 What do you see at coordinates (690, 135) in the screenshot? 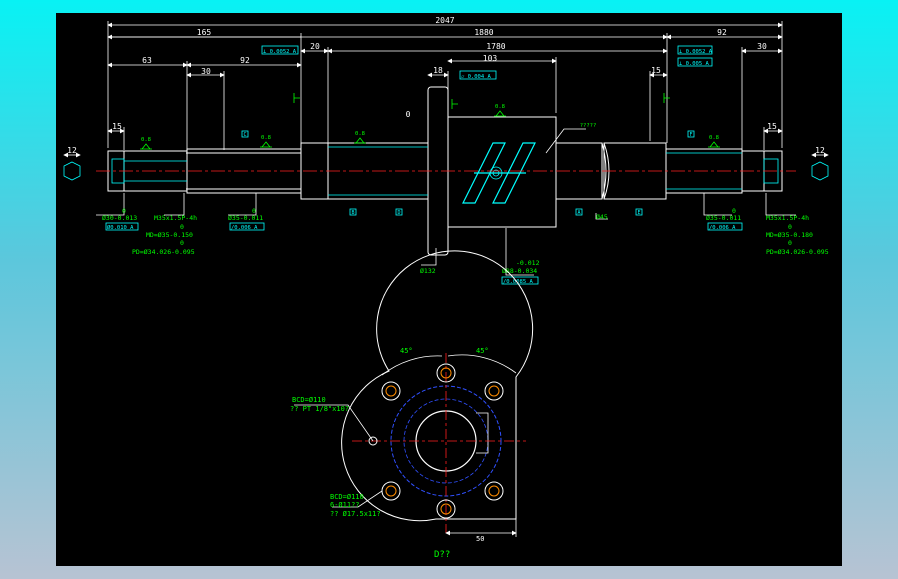
I see `datum-f: F` at bounding box center [690, 135].